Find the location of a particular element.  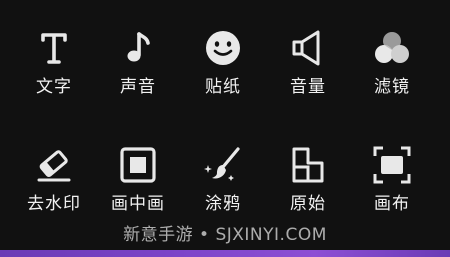

filter-tool-label: 滤镜 is located at coordinates (392, 87).